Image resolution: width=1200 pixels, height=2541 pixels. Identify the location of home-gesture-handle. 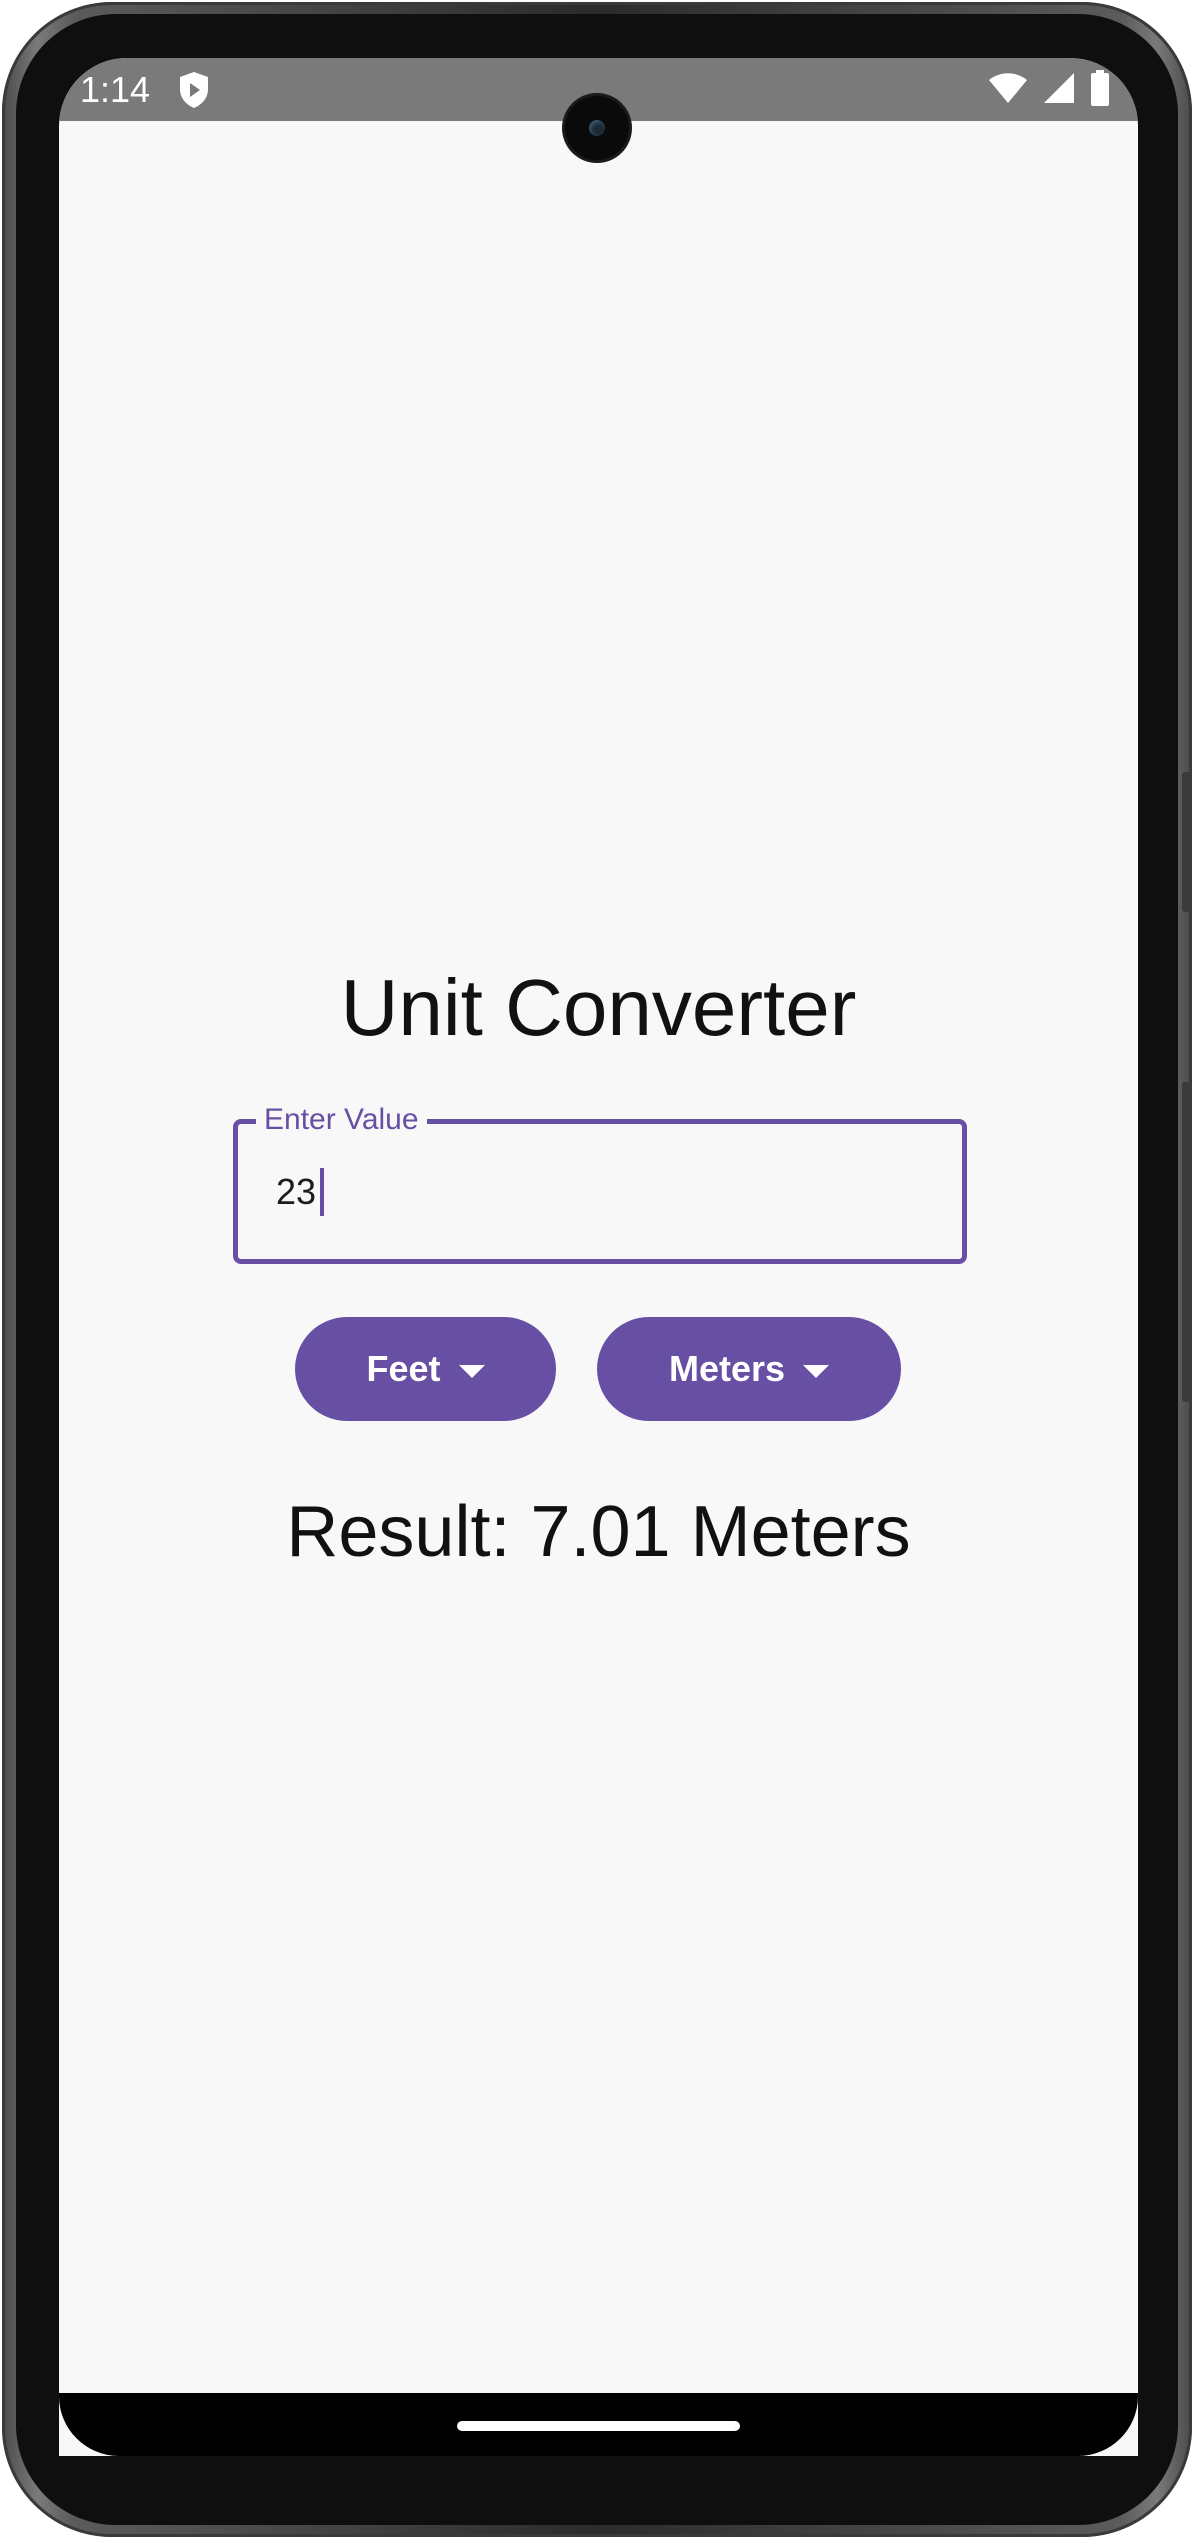
(598, 2426).